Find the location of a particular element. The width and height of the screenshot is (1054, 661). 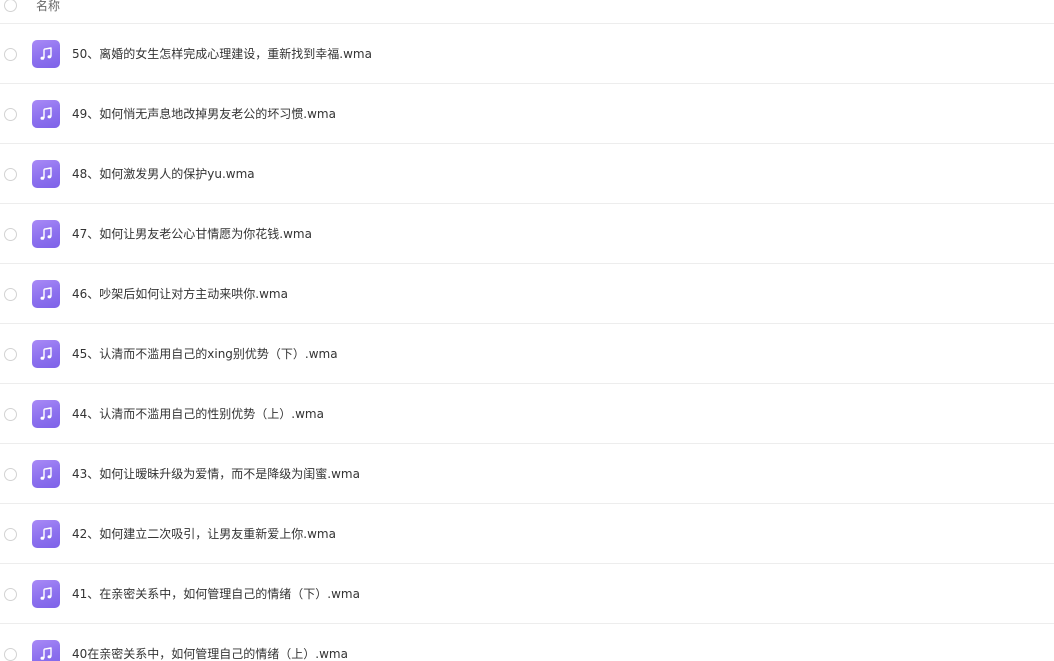

file-row: 45、认清而不滥用自己的xing别优势（下）.wma is located at coordinates (527, 354).